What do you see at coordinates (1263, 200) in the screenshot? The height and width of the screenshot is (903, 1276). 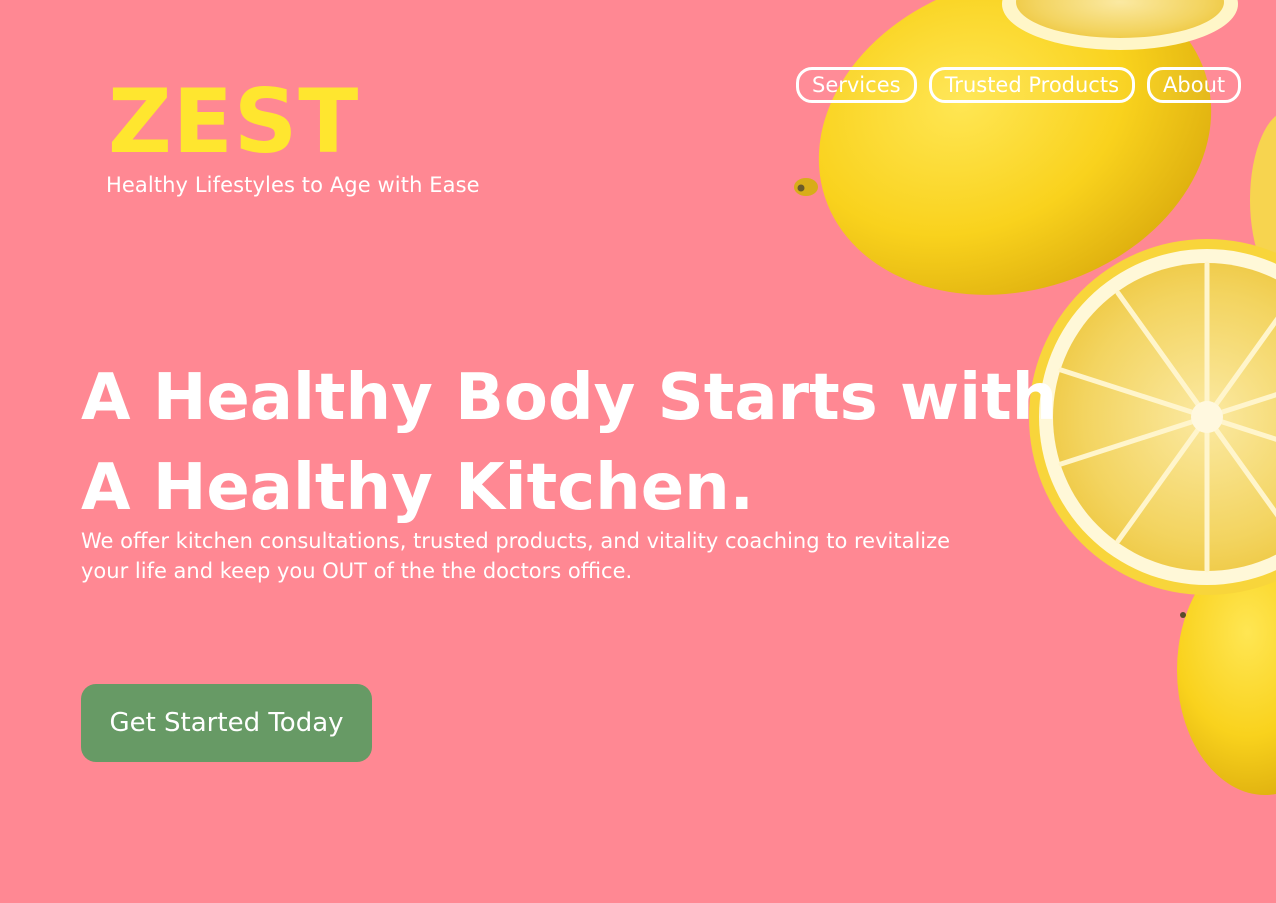 I see `lemon-sliver-right` at bounding box center [1263, 200].